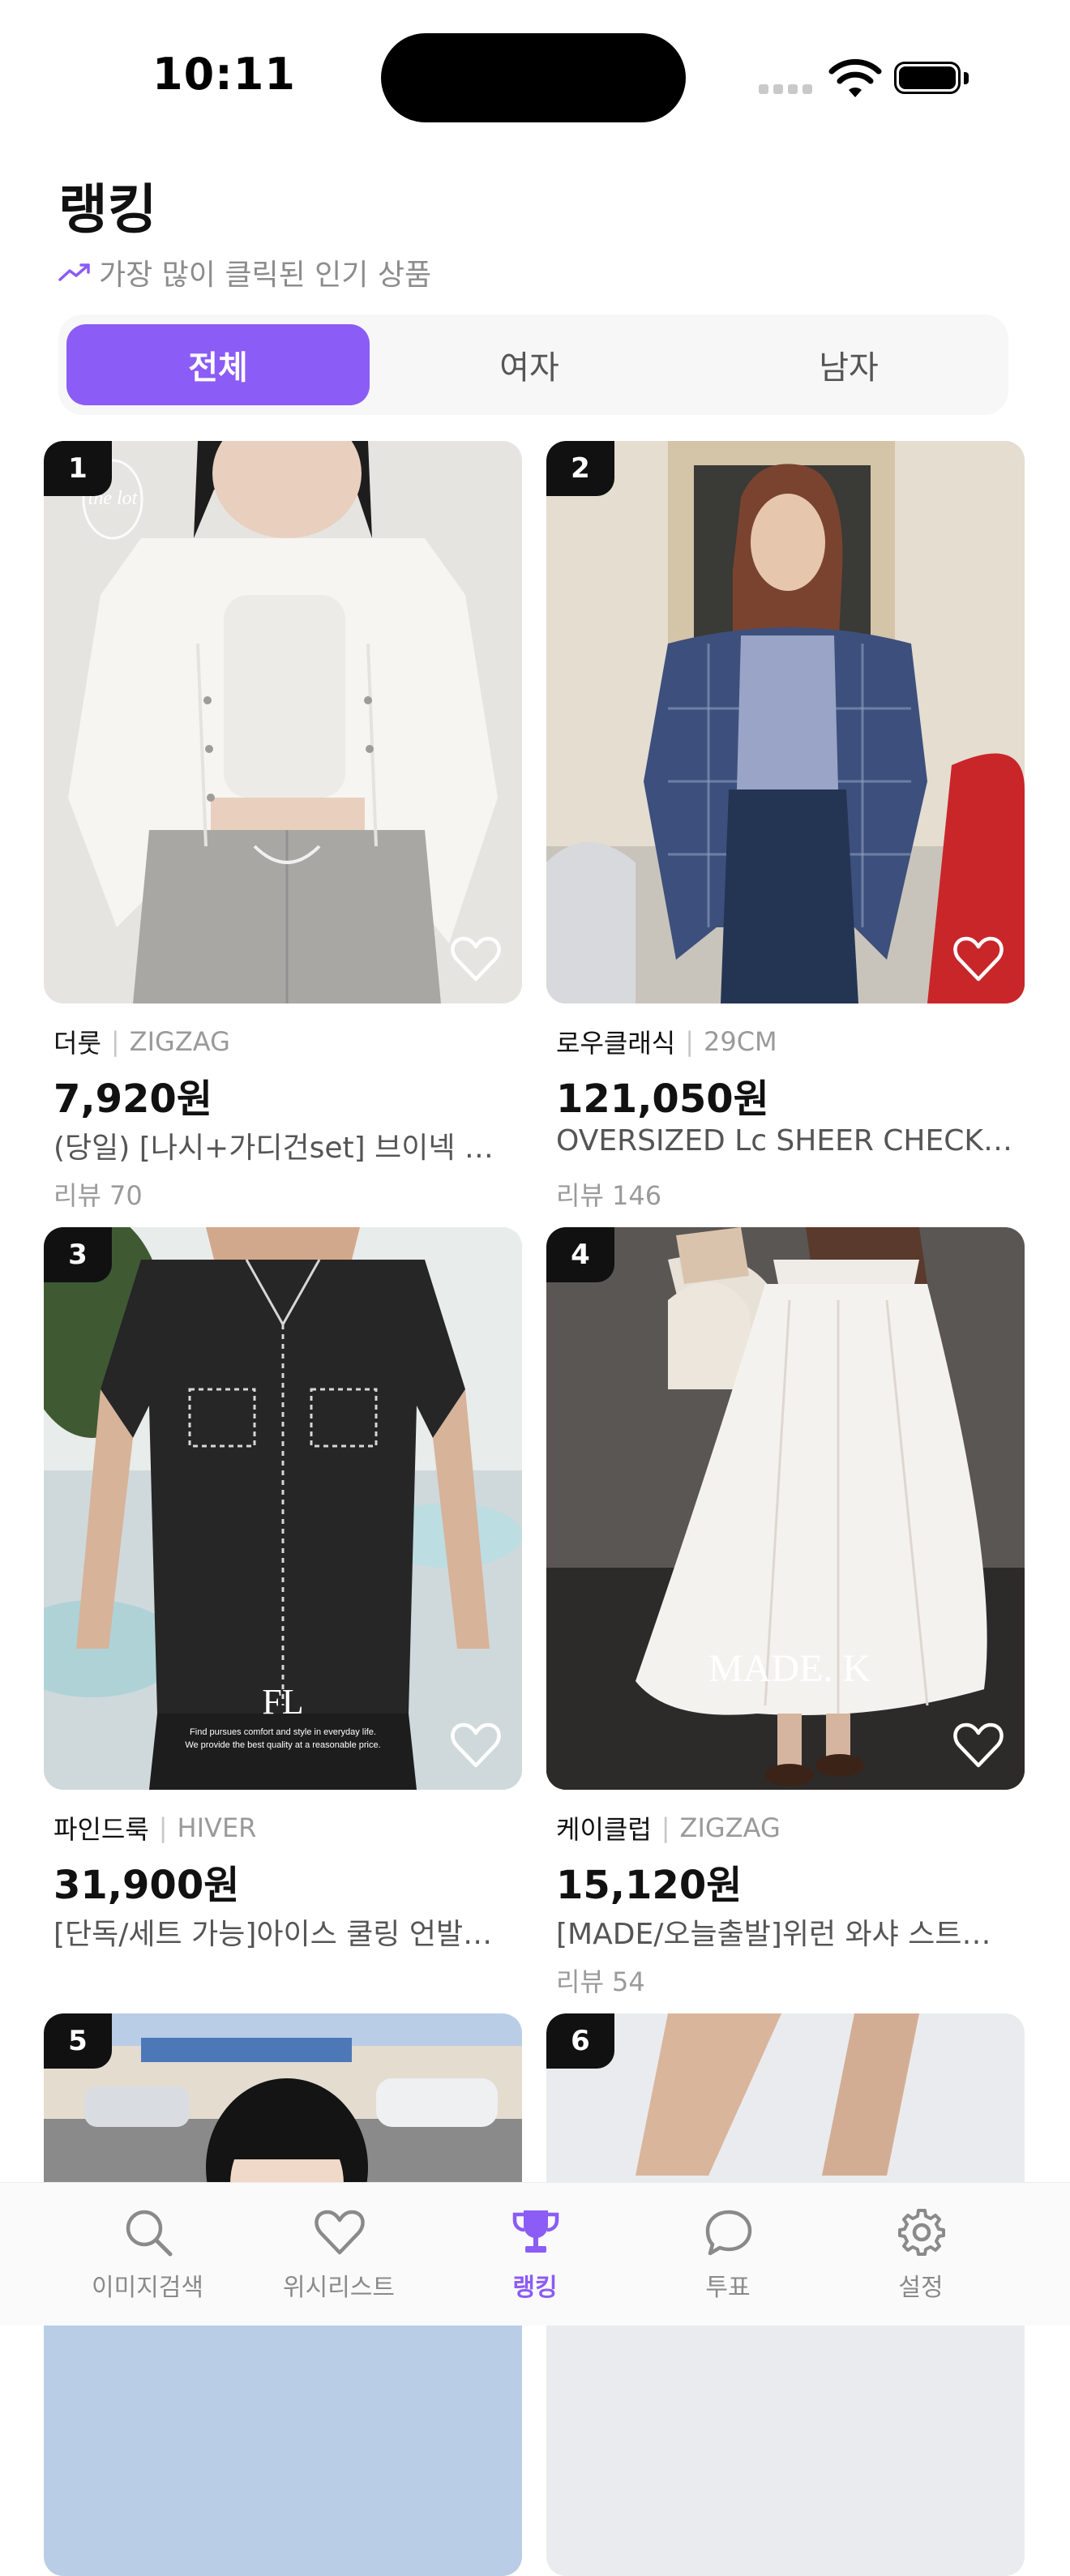 The width and height of the screenshot is (1070, 2576). I want to click on tab-label: 설정, so click(921, 2288).